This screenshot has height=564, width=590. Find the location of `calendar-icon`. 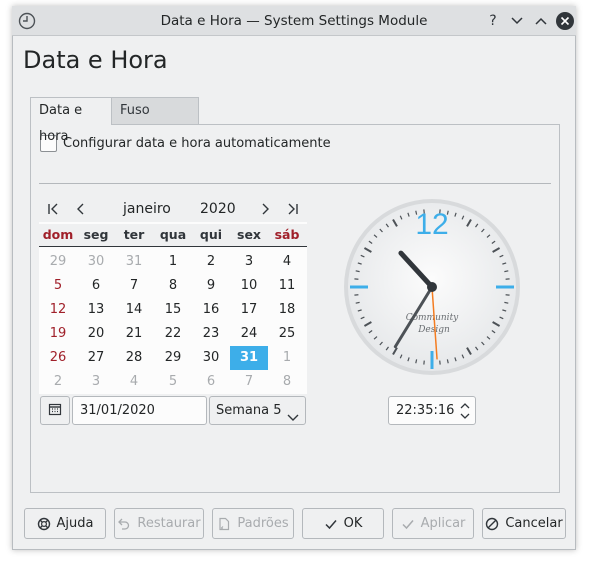

calendar-icon is located at coordinates (55, 411).